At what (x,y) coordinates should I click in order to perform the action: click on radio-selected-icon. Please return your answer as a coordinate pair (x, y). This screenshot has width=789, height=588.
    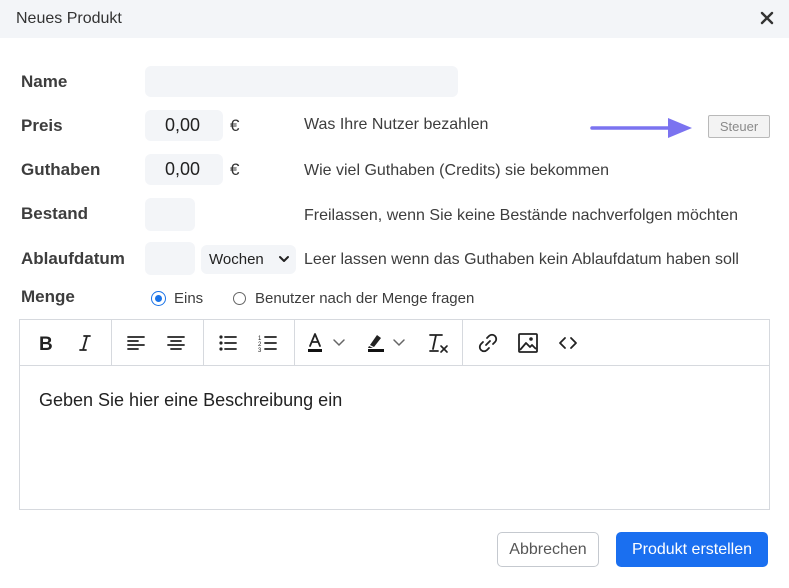
    Looking at the image, I should click on (158, 298).